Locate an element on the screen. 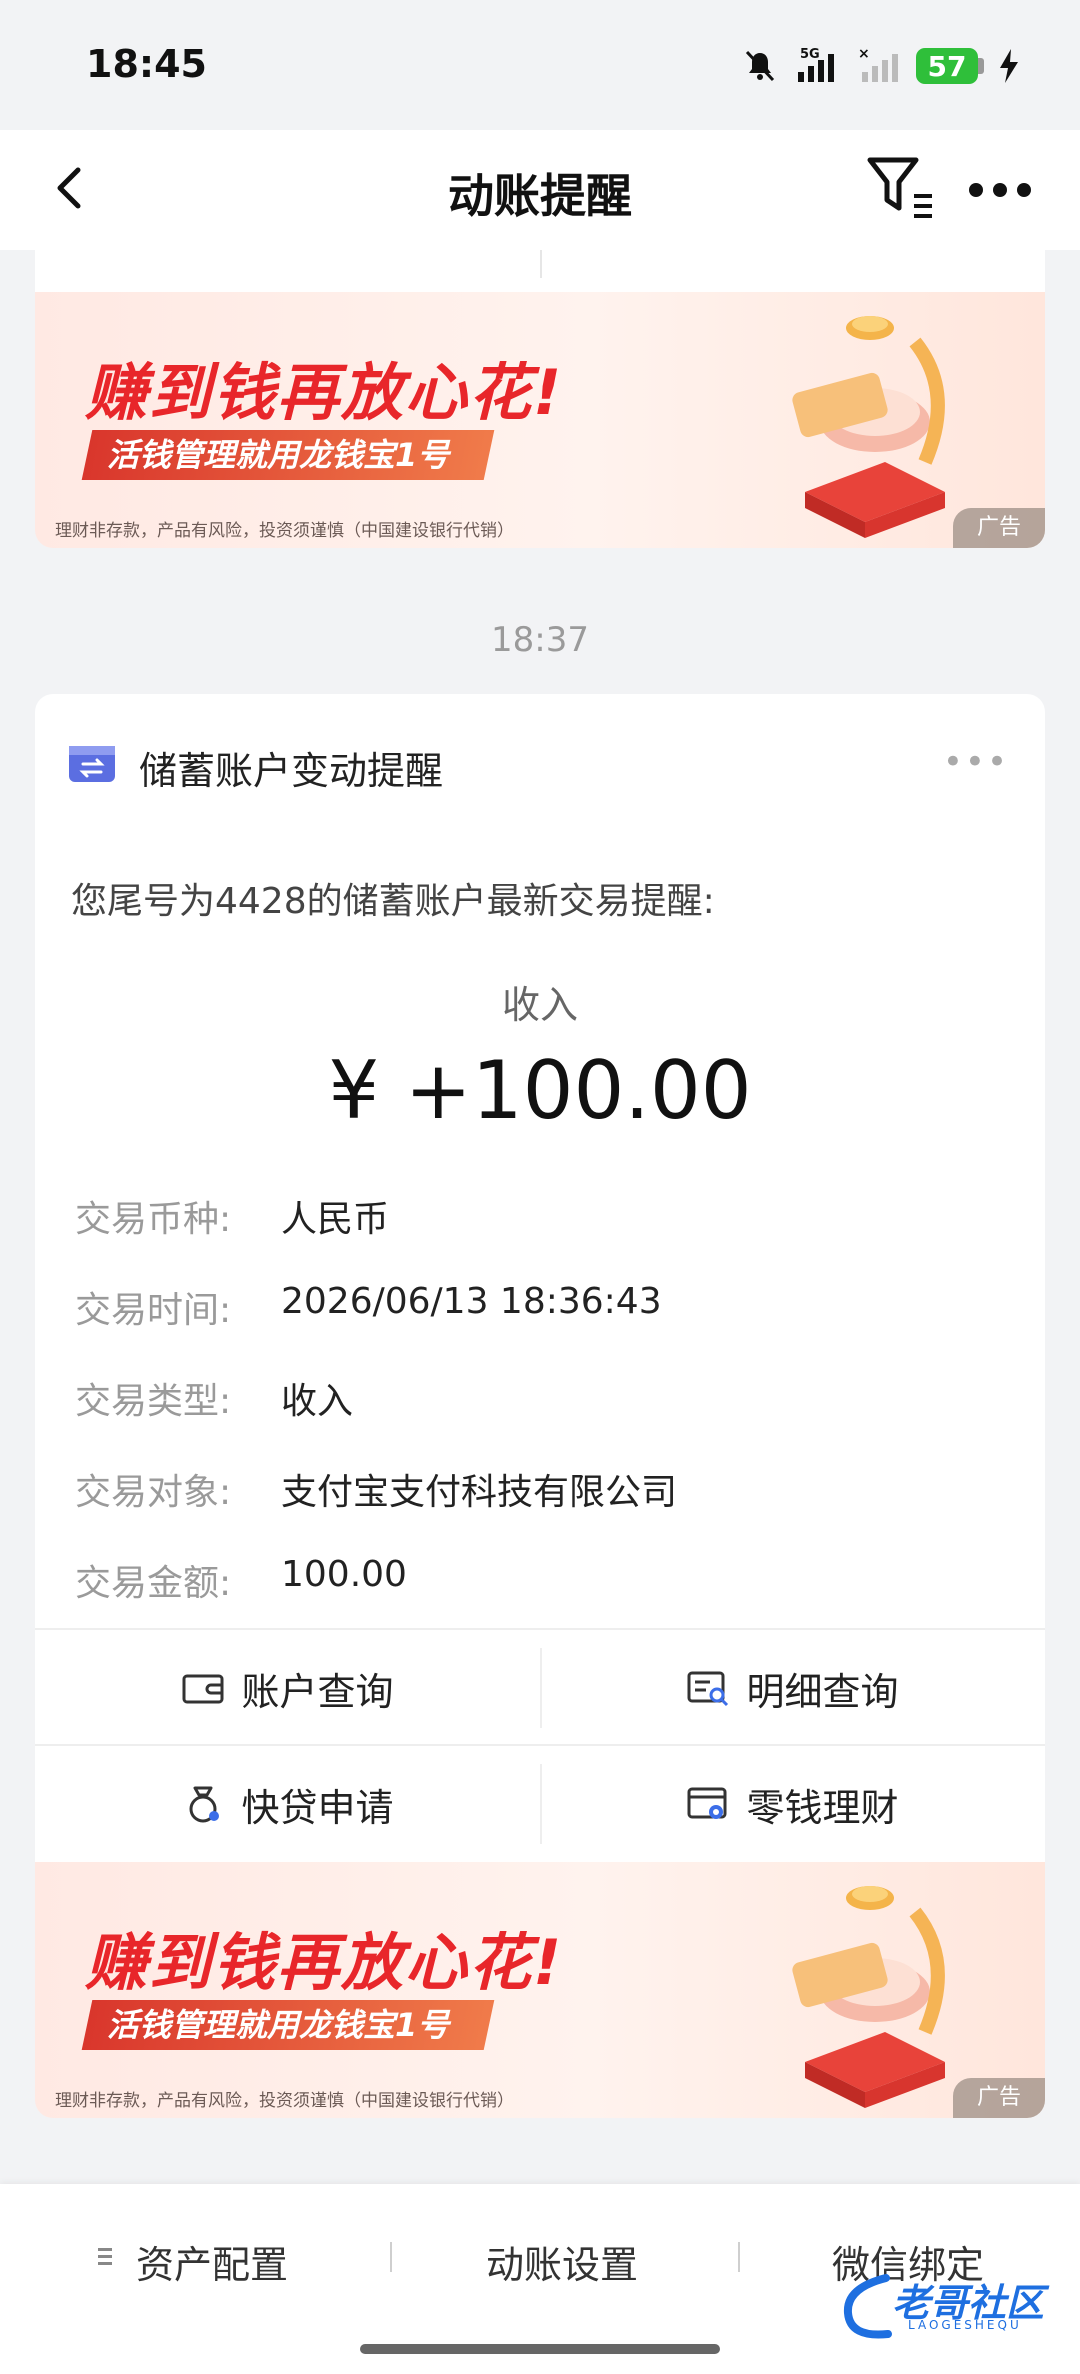 Image resolution: width=1080 pixels, height=2374 pixels. detail-key-amount: 交易金额: is located at coordinates (153, 1583).